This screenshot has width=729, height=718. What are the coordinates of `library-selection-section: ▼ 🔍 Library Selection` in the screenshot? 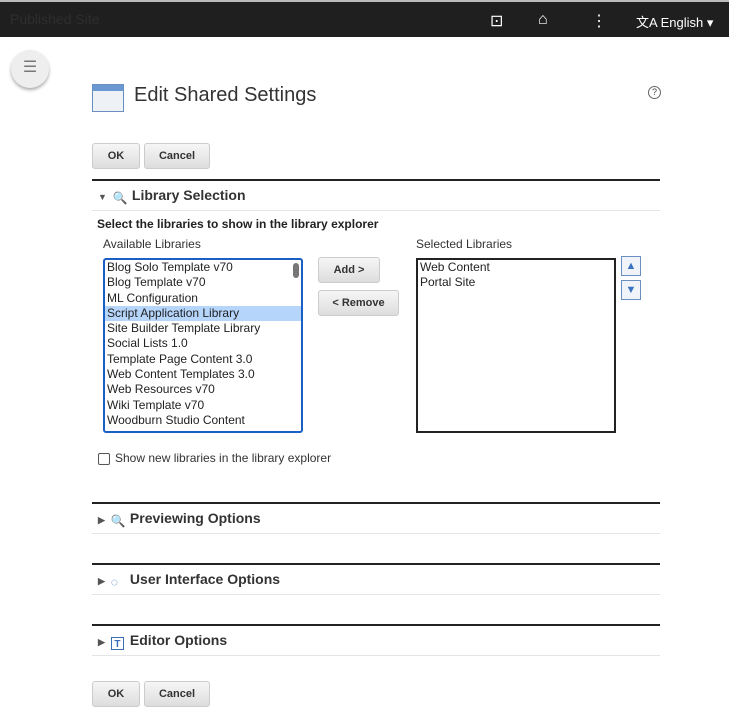 It's located at (376, 195).